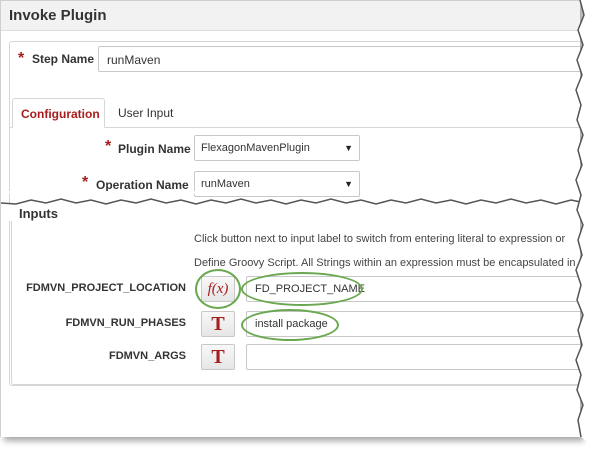 The image size is (600, 451). I want to click on inputs-heading: Inputs, so click(38, 213).